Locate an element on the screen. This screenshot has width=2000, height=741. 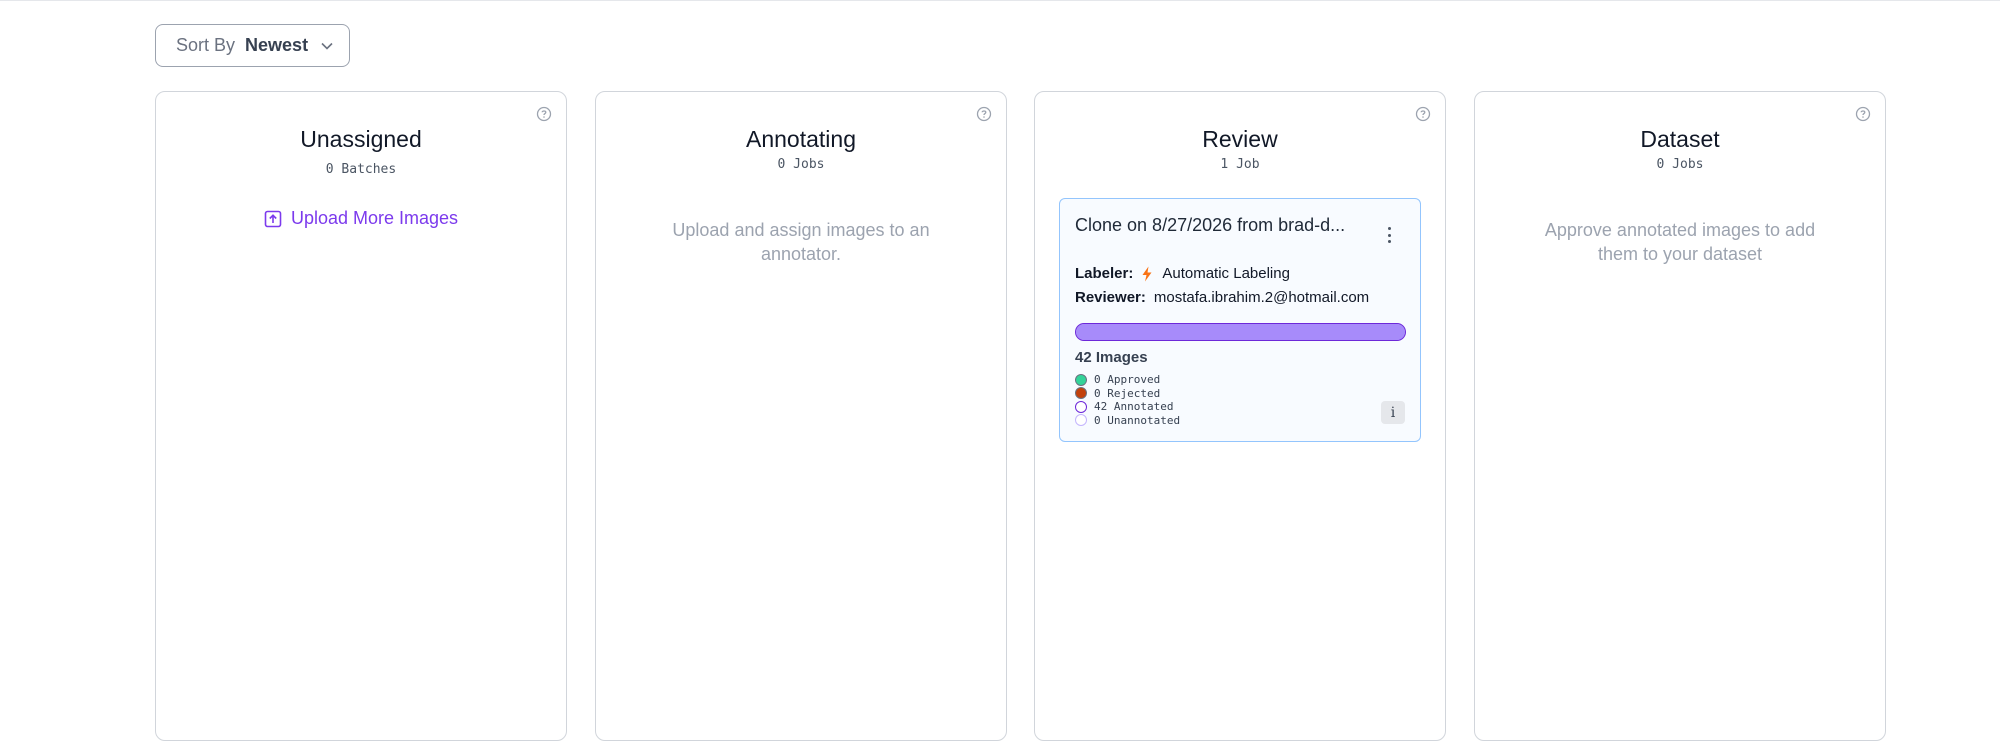
legend-rejected: 0 Rejected is located at coordinates (1127, 394).